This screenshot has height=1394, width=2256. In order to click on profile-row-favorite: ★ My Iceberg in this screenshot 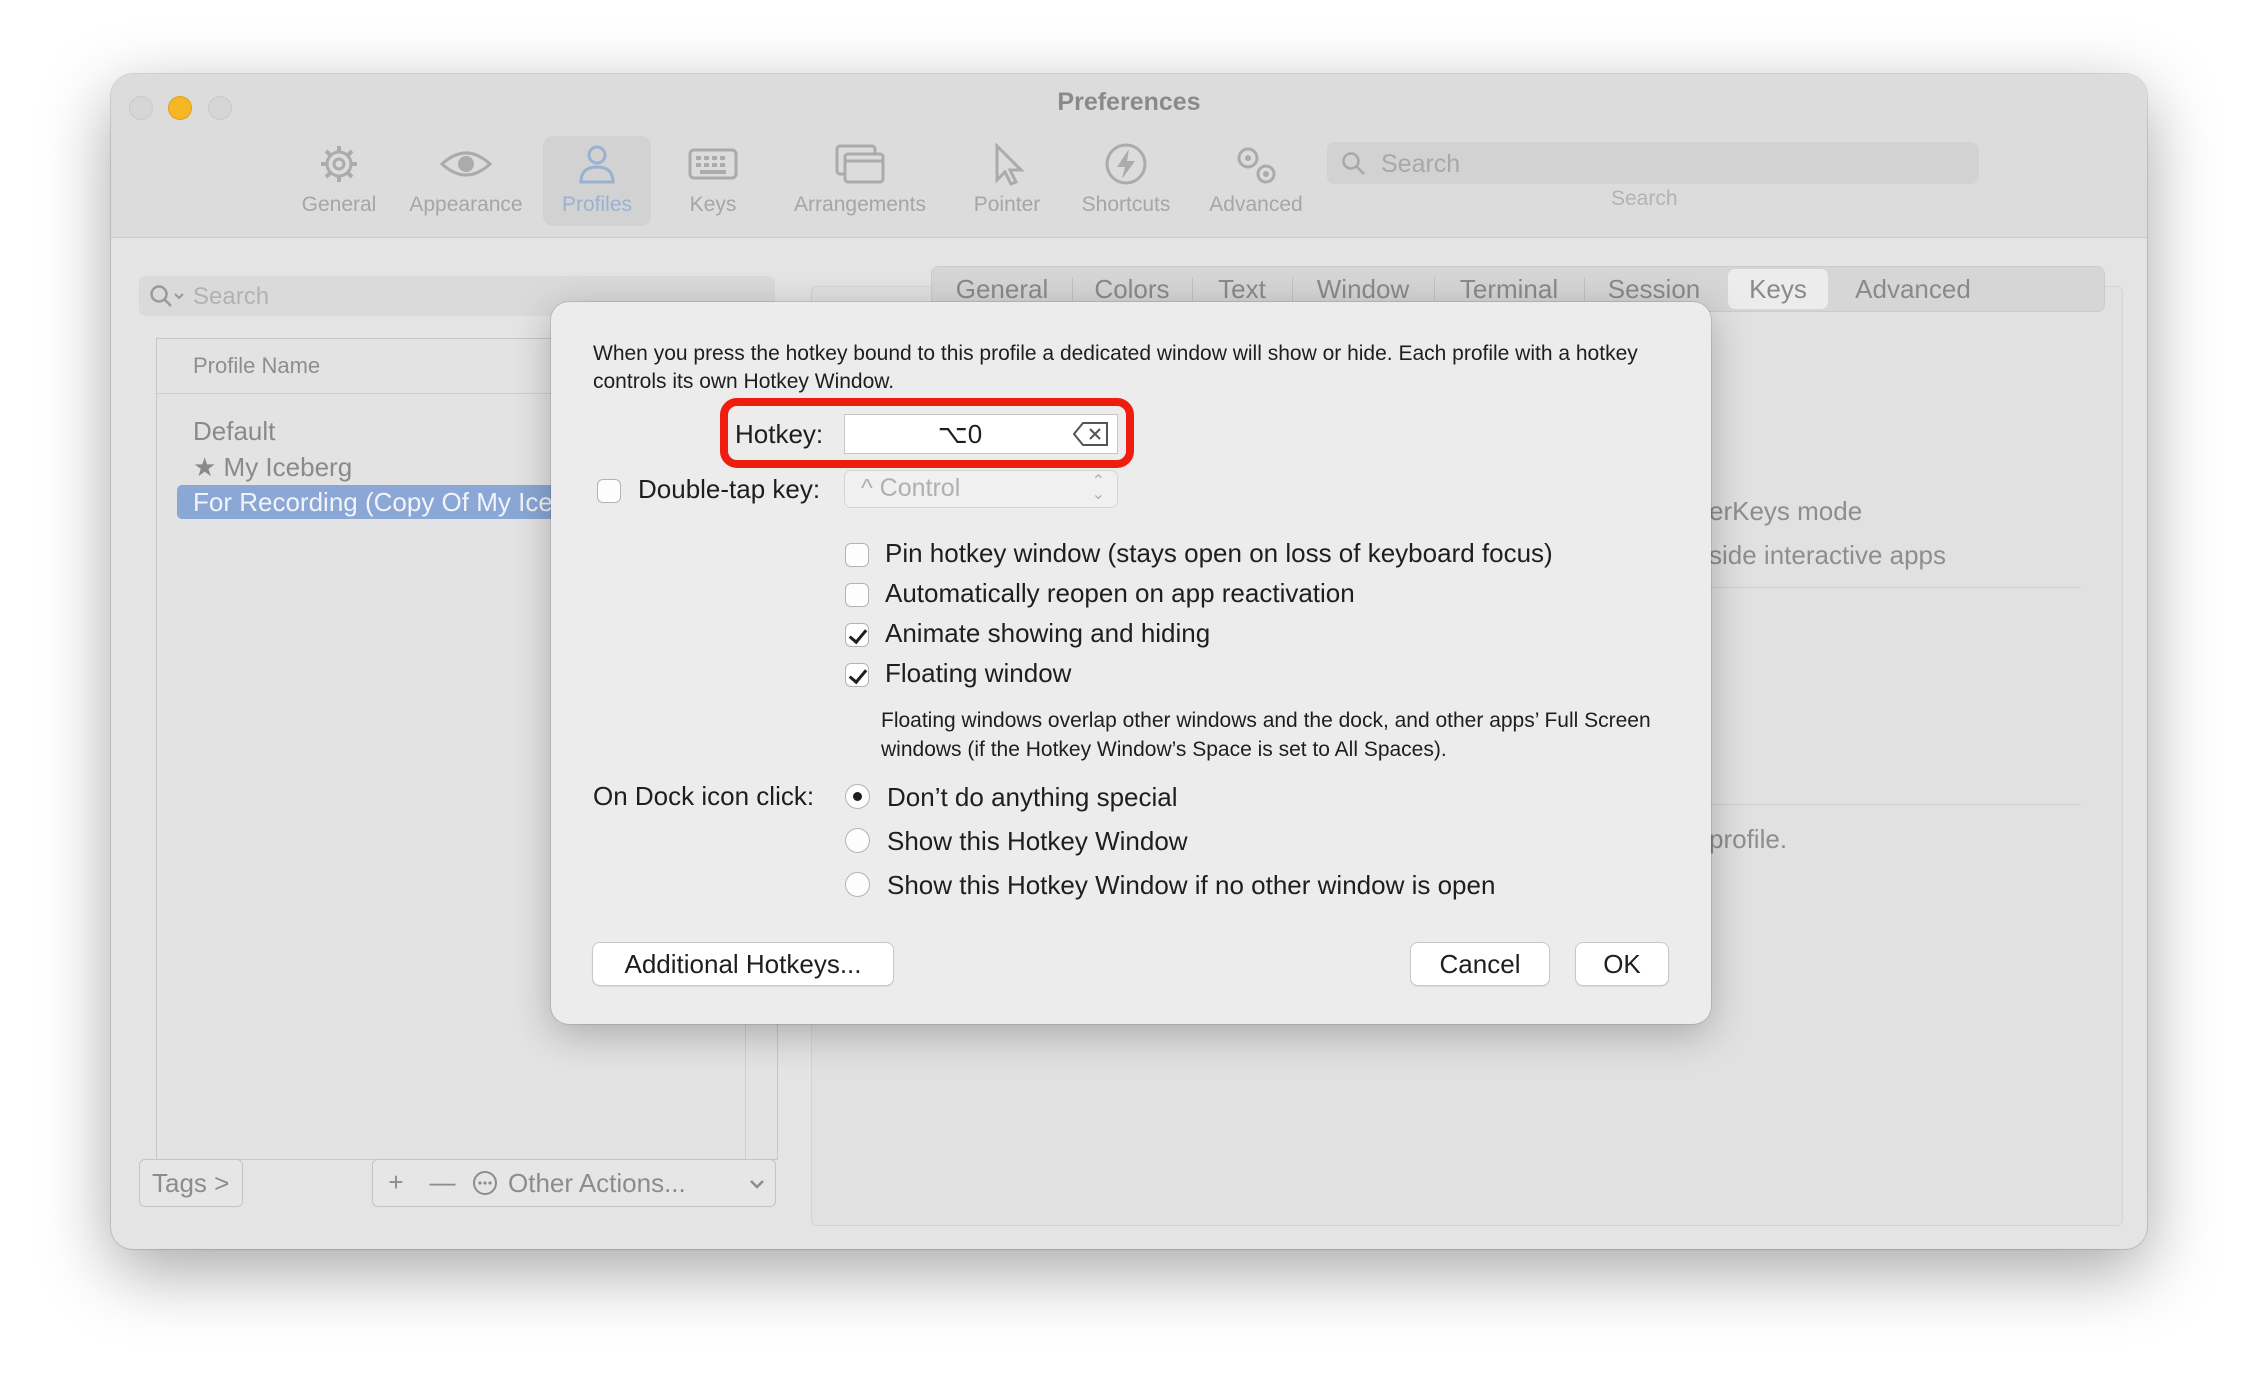, I will do `click(272, 467)`.